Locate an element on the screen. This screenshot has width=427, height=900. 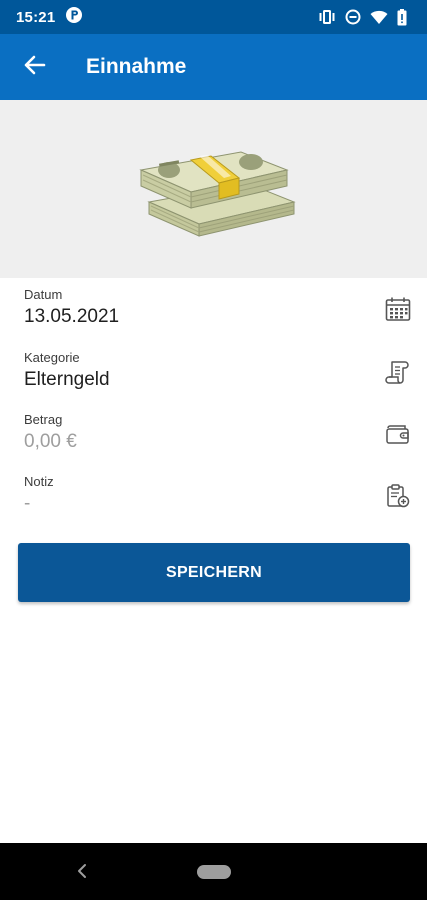
note-field: Notiz - is located at coordinates (219, 502).